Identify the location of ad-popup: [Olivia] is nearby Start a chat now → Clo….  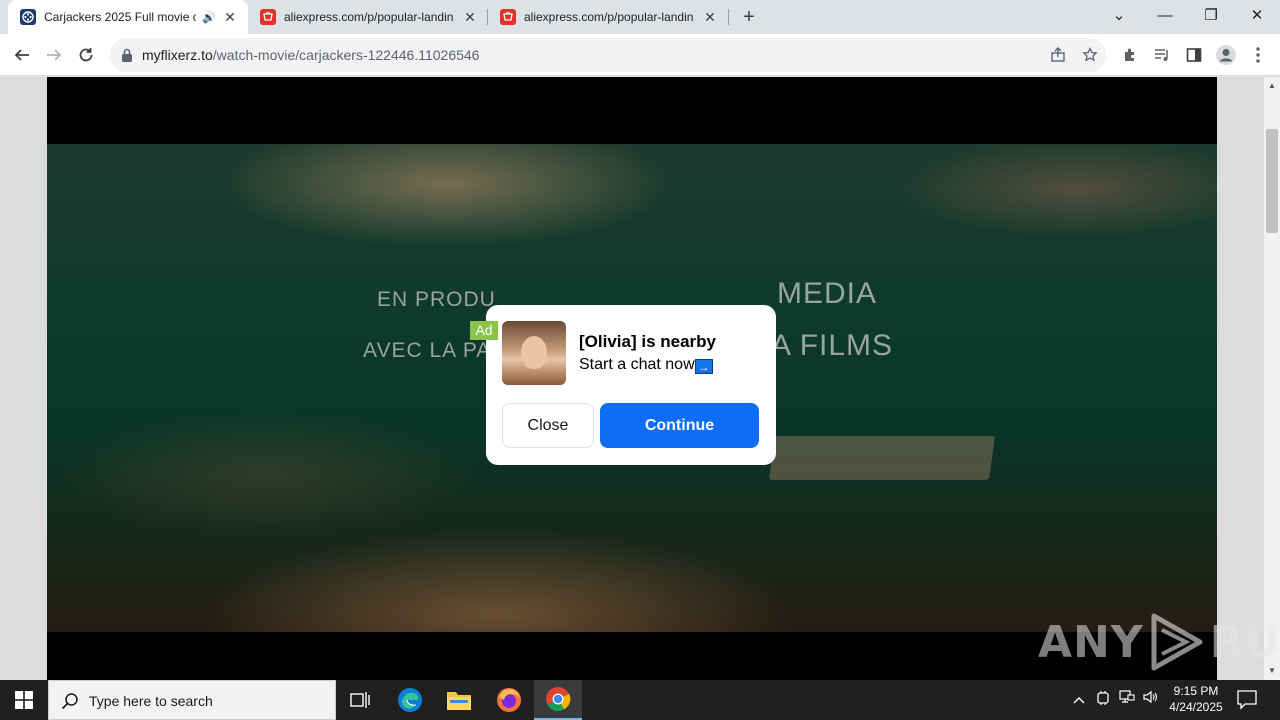
(631, 385).